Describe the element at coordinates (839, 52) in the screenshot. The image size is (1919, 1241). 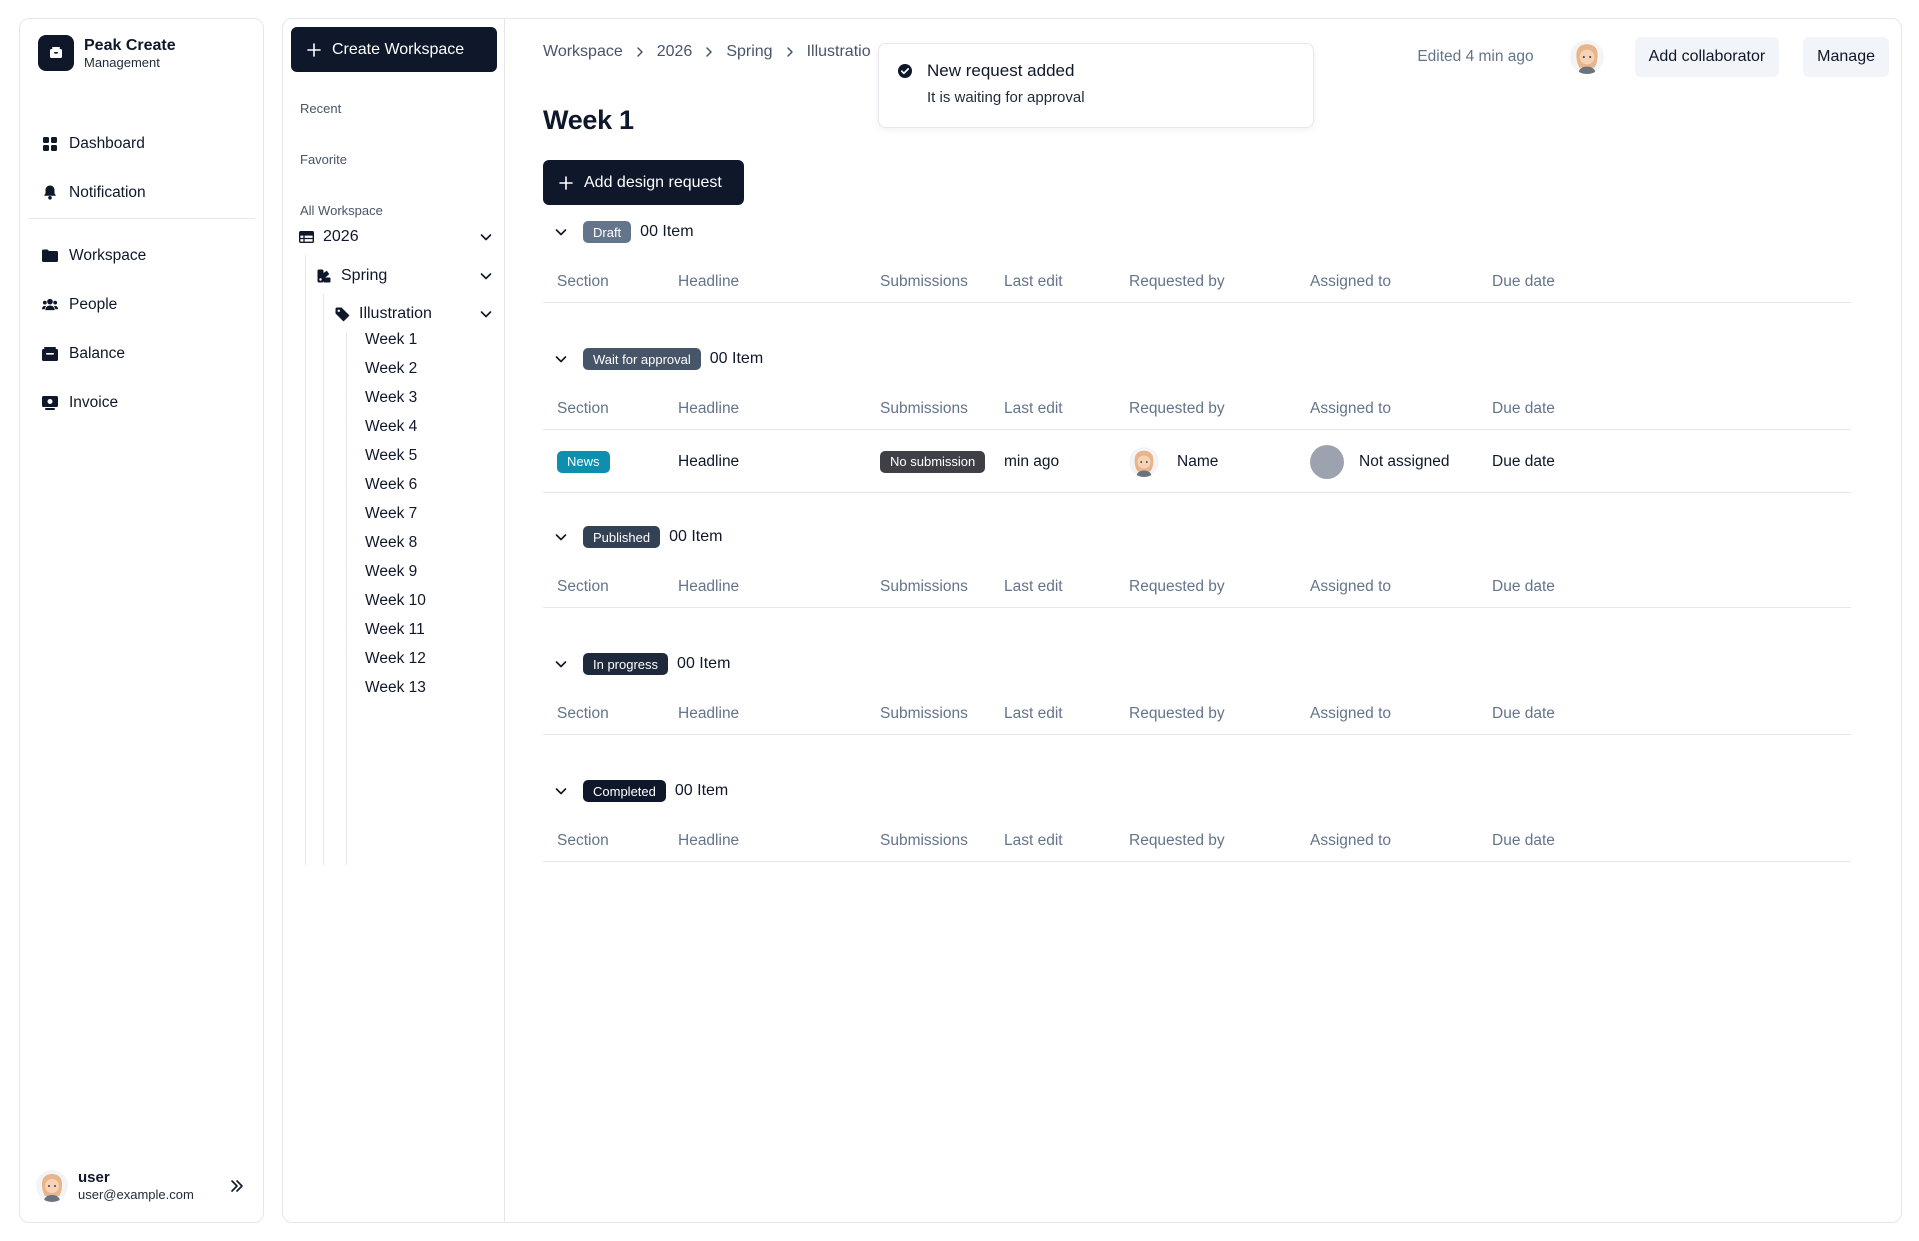
I see `breadcrumb-item: Illustratio` at that location.